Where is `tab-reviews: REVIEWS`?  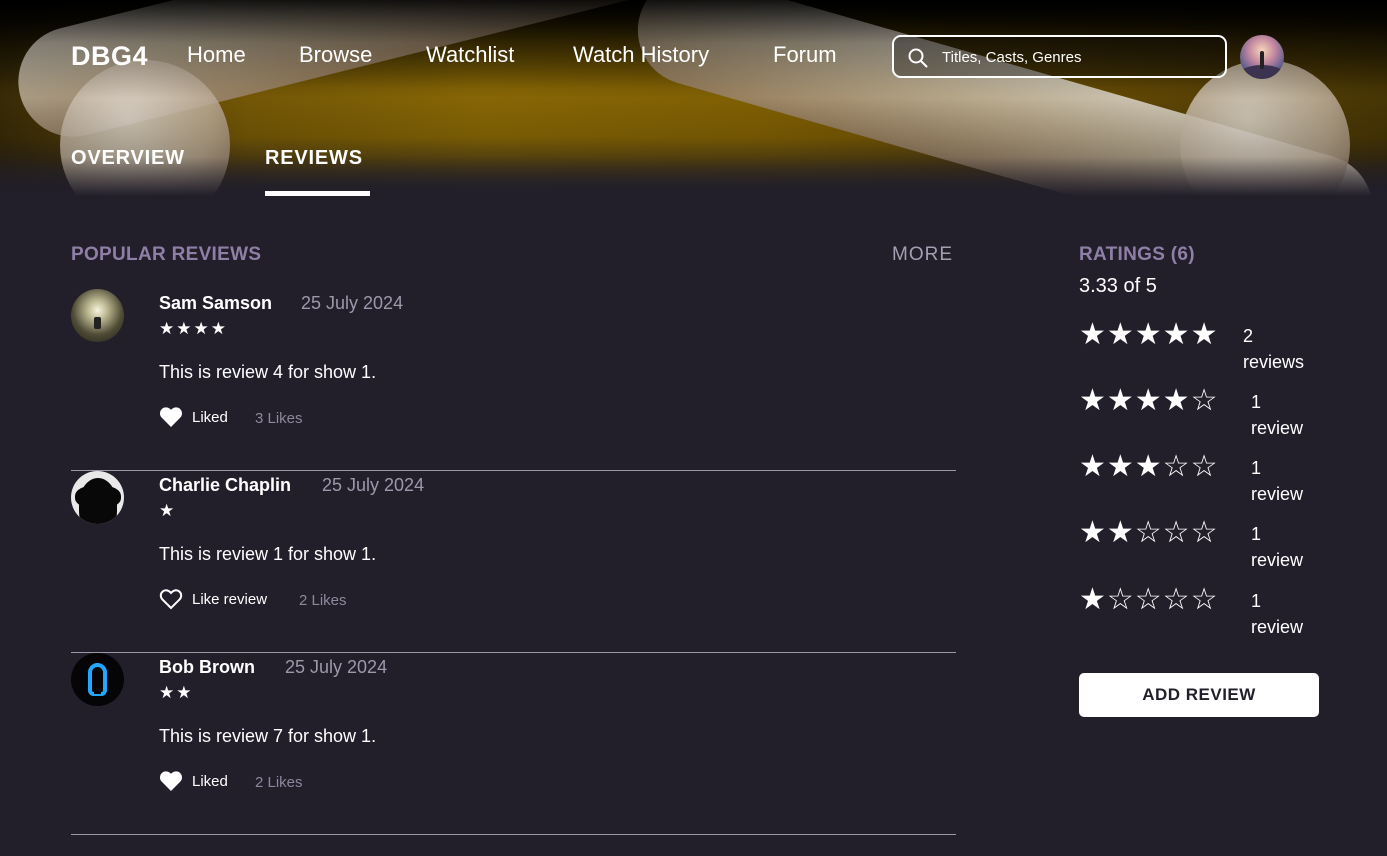 tab-reviews: REVIEWS is located at coordinates (314, 158).